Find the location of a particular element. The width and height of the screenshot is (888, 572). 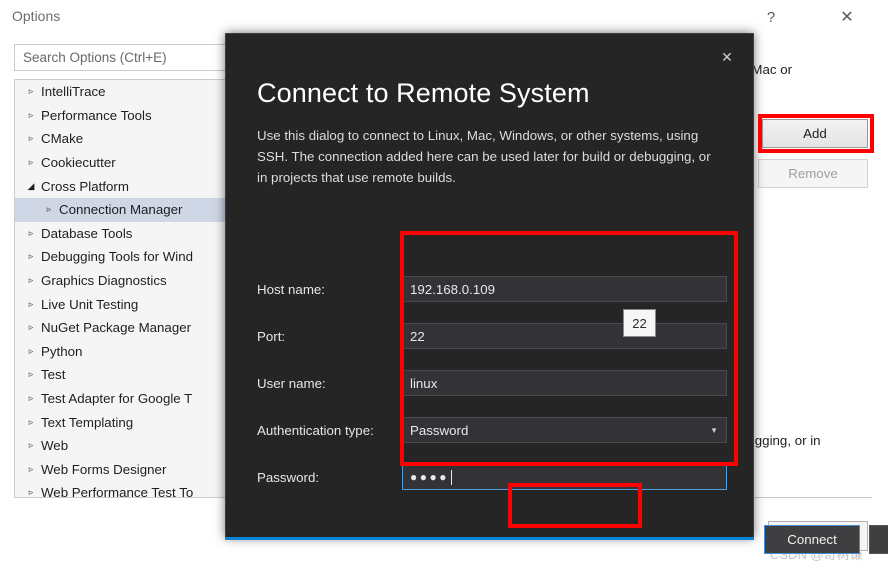

form-row: Port: 22 is located at coordinates (492, 336).